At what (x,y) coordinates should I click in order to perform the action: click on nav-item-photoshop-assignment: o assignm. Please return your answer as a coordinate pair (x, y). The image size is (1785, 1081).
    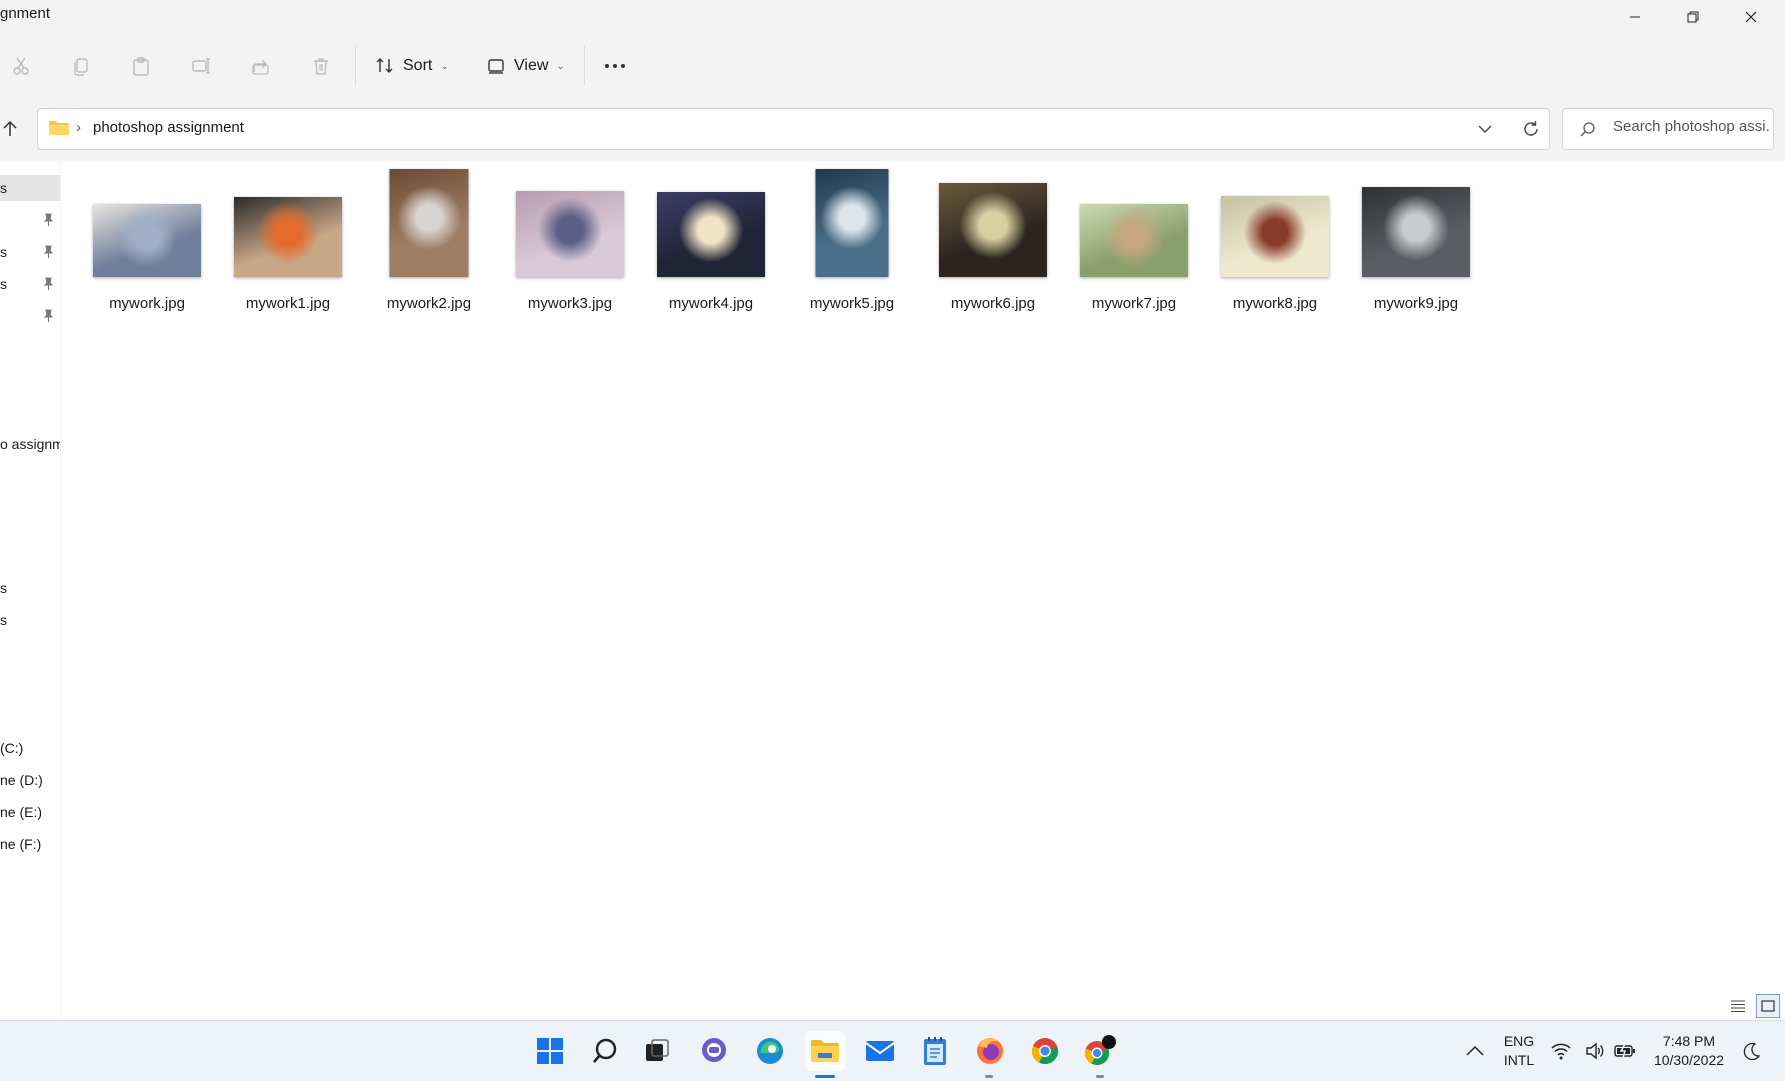
    Looking at the image, I should click on (30, 444).